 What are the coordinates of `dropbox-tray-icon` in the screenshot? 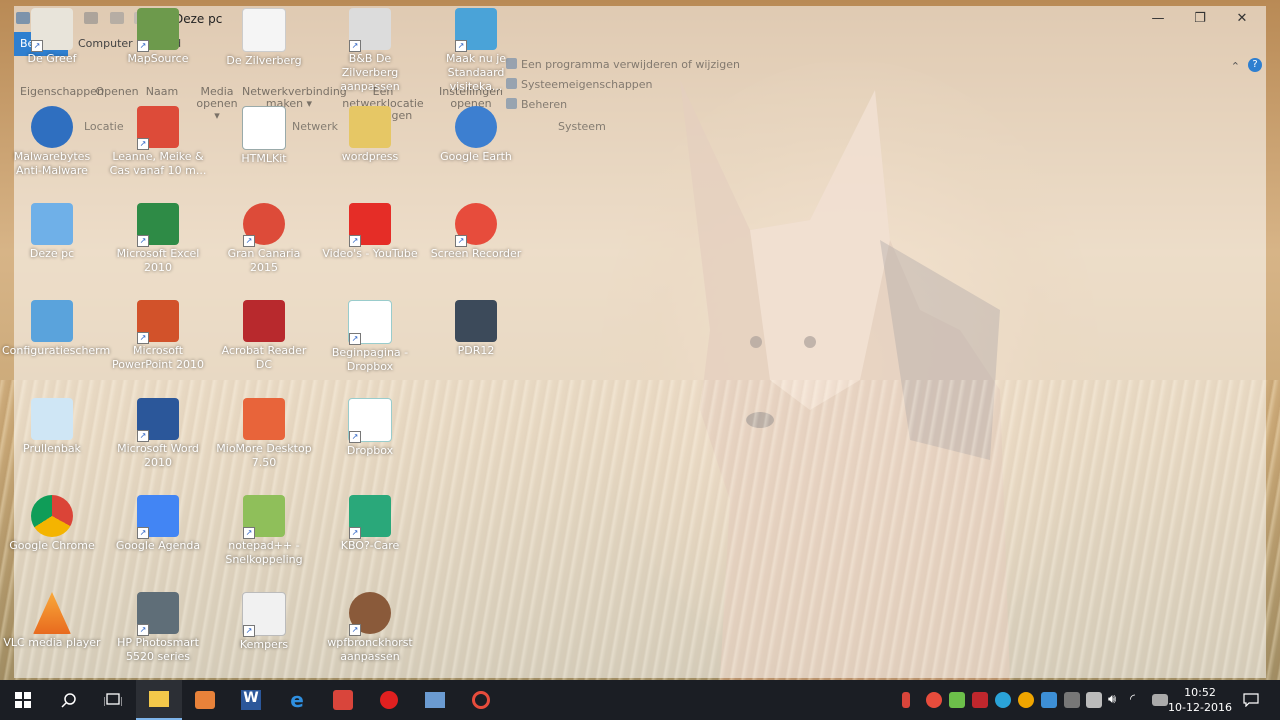 It's located at (1049, 700).